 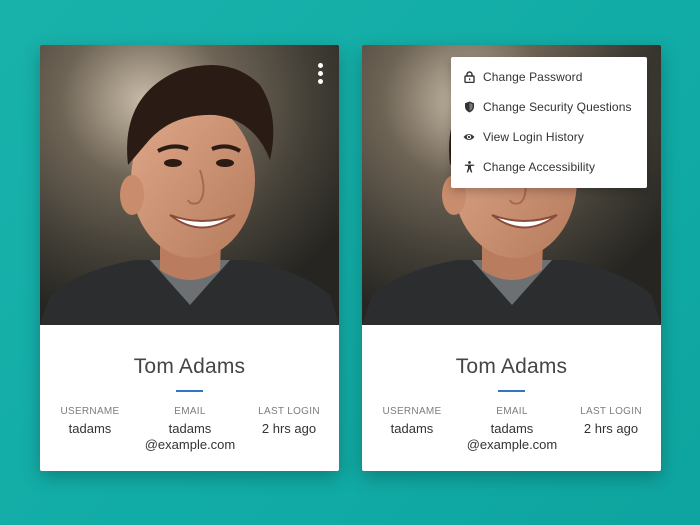 I want to click on lock-icon, so click(x=469, y=77).